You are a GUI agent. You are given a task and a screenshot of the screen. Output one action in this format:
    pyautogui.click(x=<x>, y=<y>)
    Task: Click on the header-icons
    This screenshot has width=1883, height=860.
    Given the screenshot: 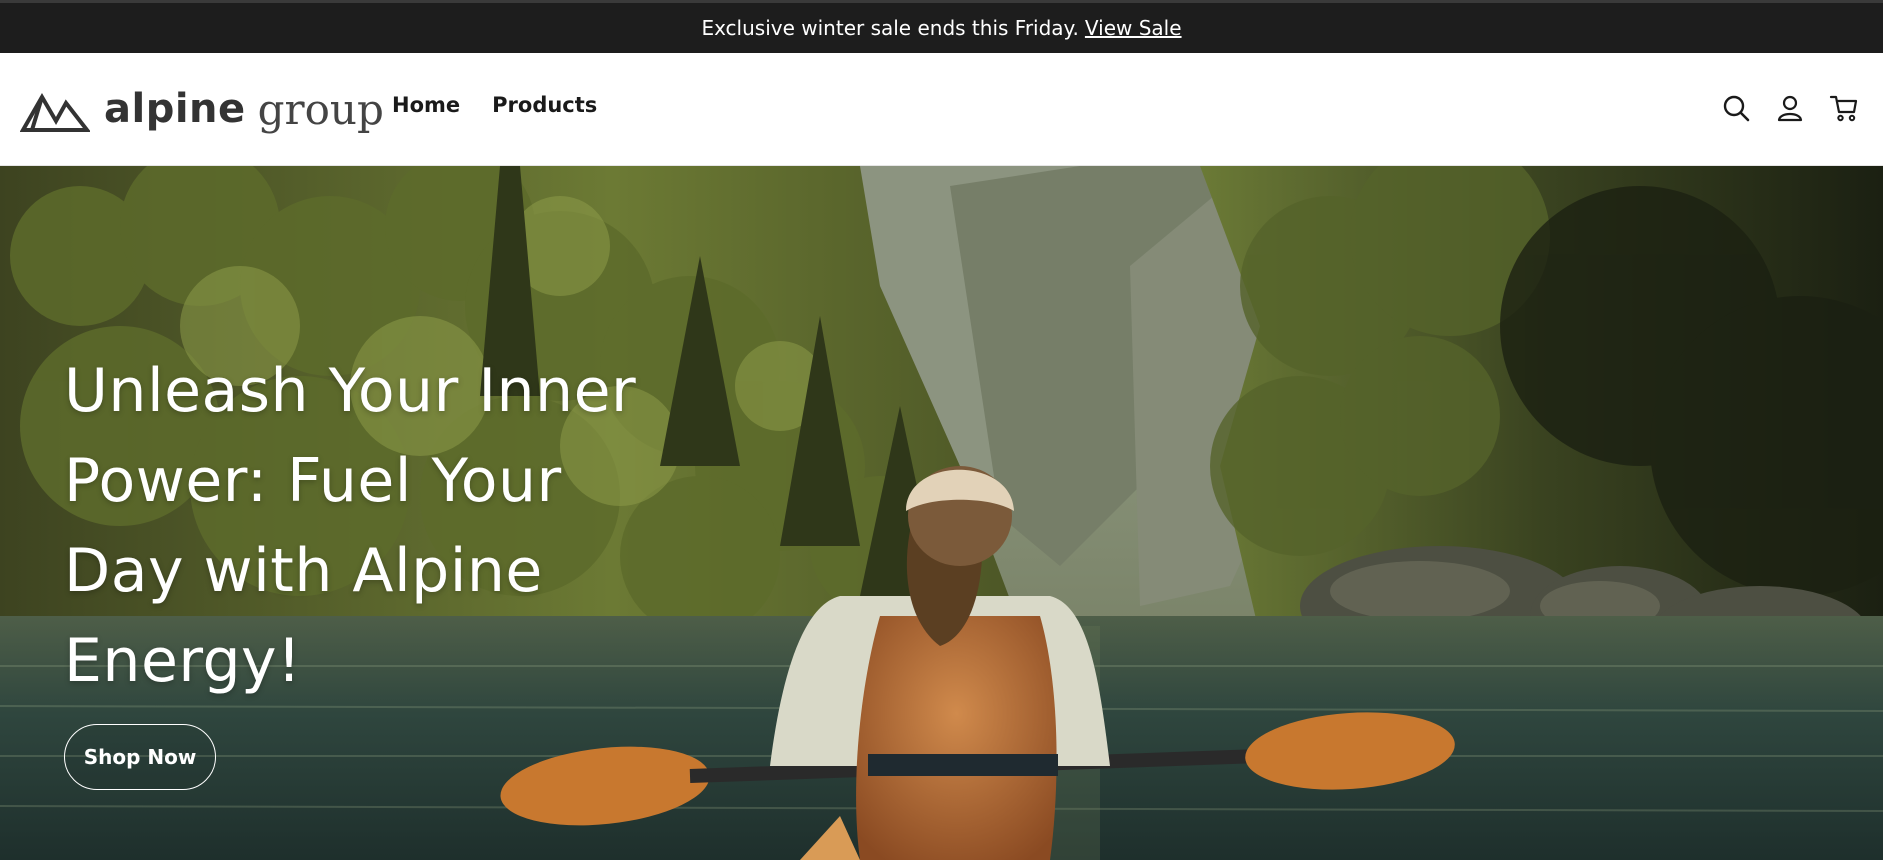 What is the action you would take?
    pyautogui.click(x=1780, y=108)
    